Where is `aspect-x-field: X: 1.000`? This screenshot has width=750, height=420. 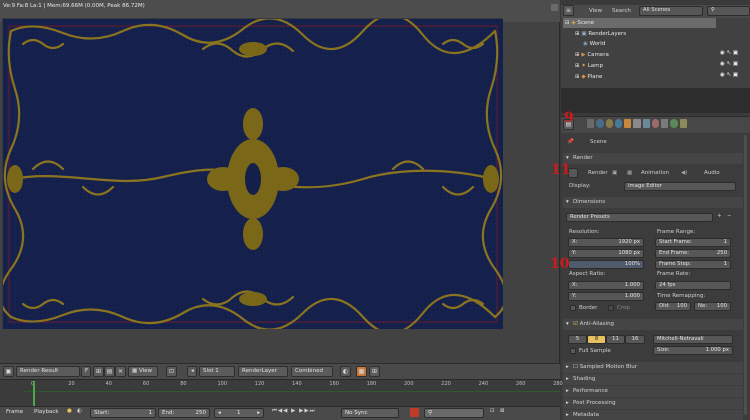 aspect-x-field: X: 1.000 is located at coordinates (606, 285).